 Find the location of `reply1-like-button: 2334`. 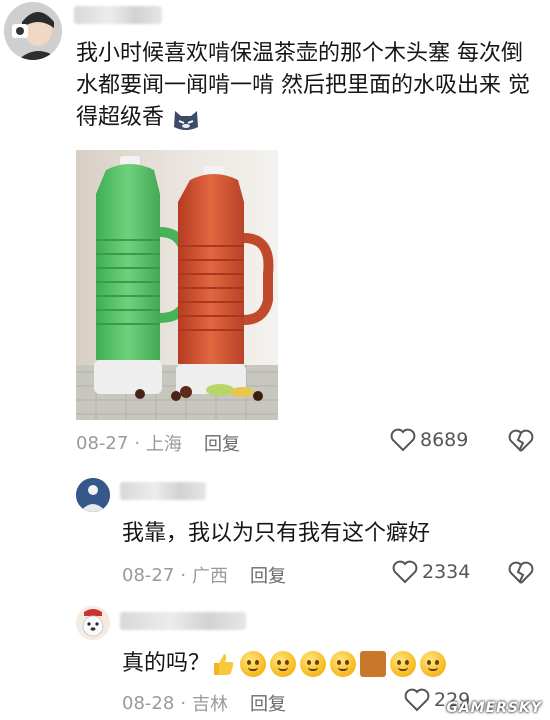

reply1-like-button: 2334 is located at coordinates (431, 572).